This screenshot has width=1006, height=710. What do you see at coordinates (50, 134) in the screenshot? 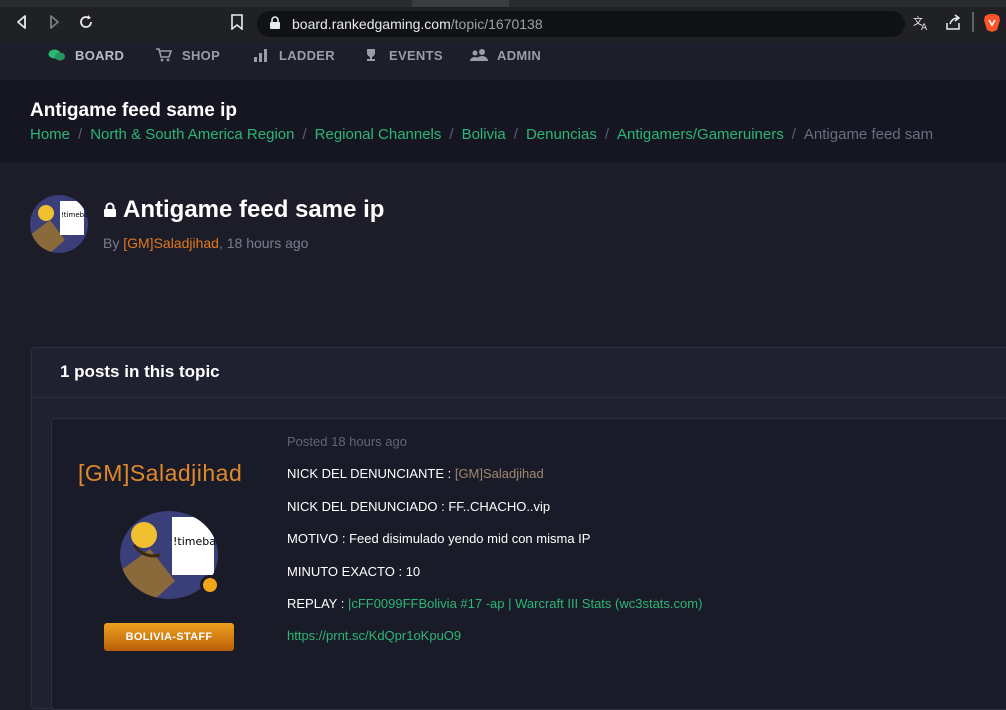
I see `breadcrumb-home: Home` at bounding box center [50, 134].